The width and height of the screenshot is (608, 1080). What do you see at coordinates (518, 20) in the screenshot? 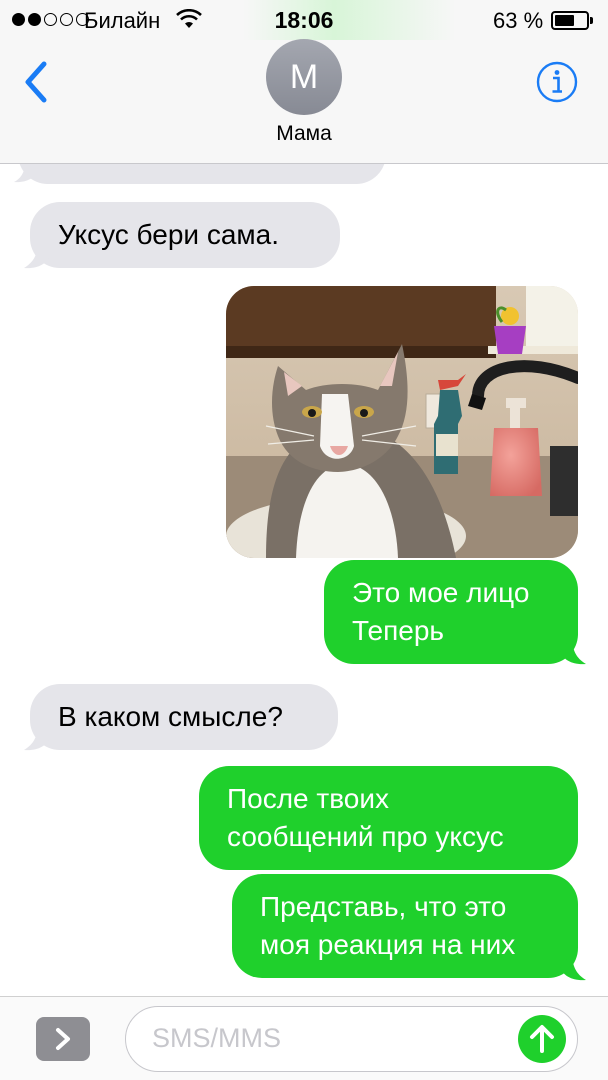
I see `battery-percent: 63 %` at bounding box center [518, 20].